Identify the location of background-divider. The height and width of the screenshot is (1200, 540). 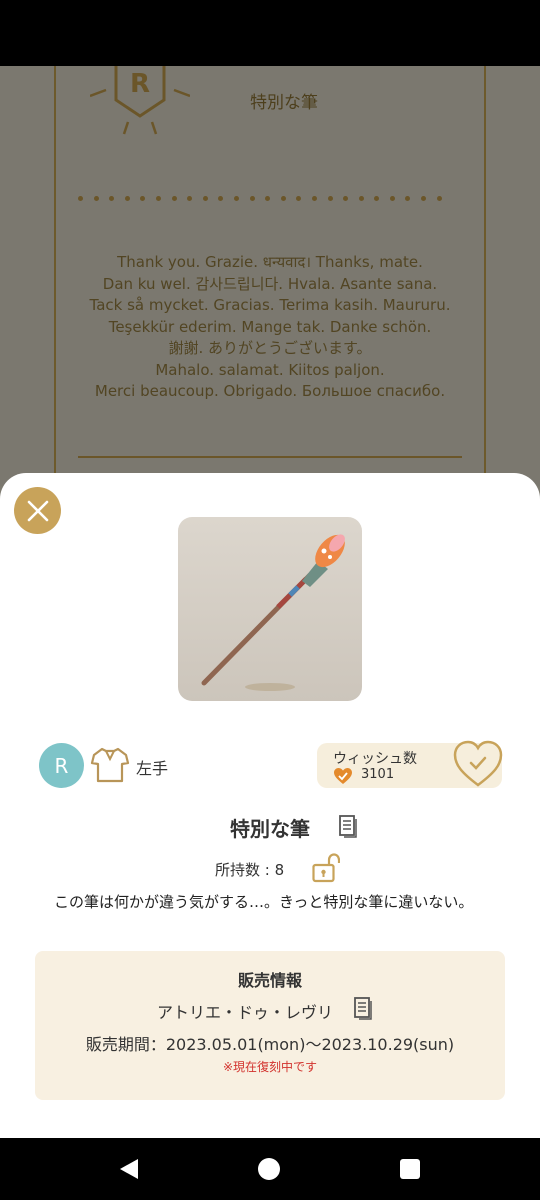
(270, 457).